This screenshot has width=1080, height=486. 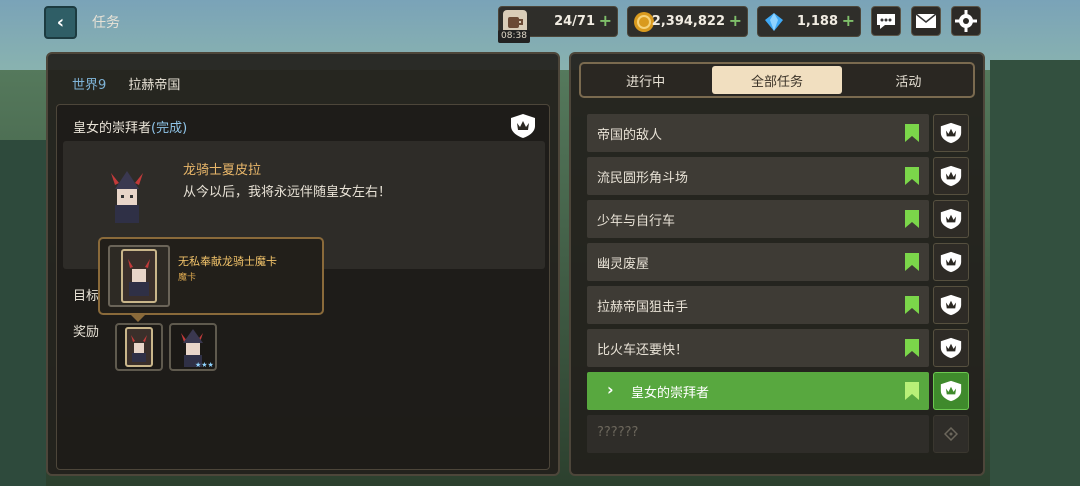 I want to click on mail-button, so click(x=926, y=21).